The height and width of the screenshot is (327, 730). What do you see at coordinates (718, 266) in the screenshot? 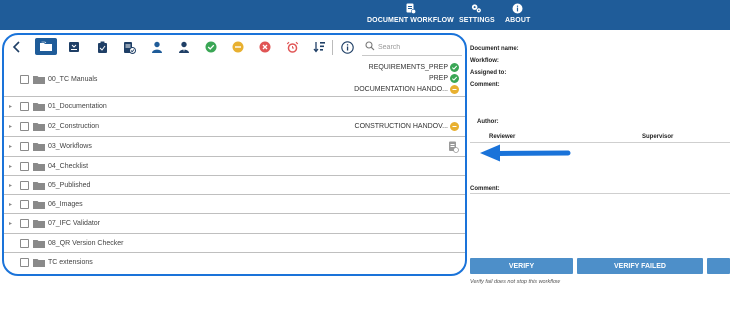
I see `extra-action-button` at bounding box center [718, 266].